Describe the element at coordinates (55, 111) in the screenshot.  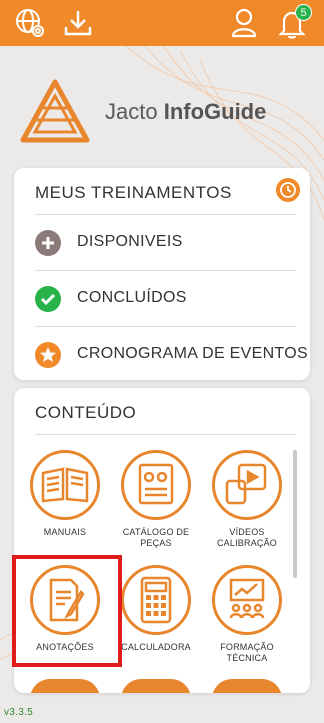
I see `jacto-logo` at that location.